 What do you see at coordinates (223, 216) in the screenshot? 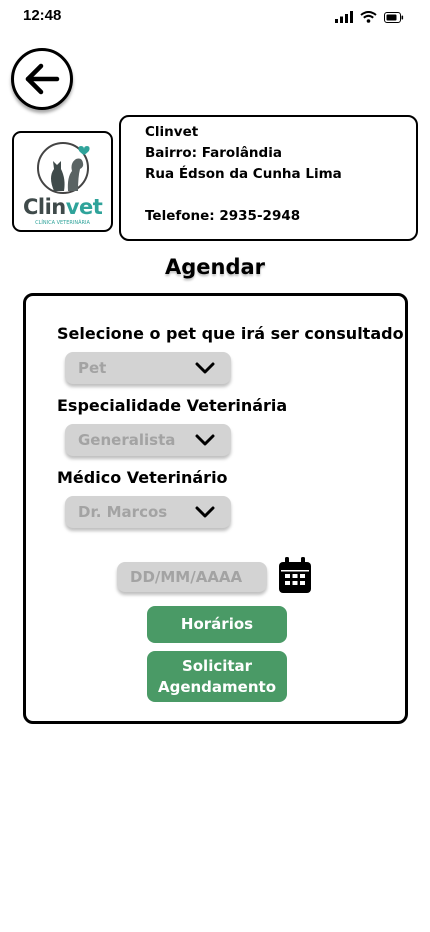
I see `clinic-phone: Telefone: 2935-2948` at bounding box center [223, 216].